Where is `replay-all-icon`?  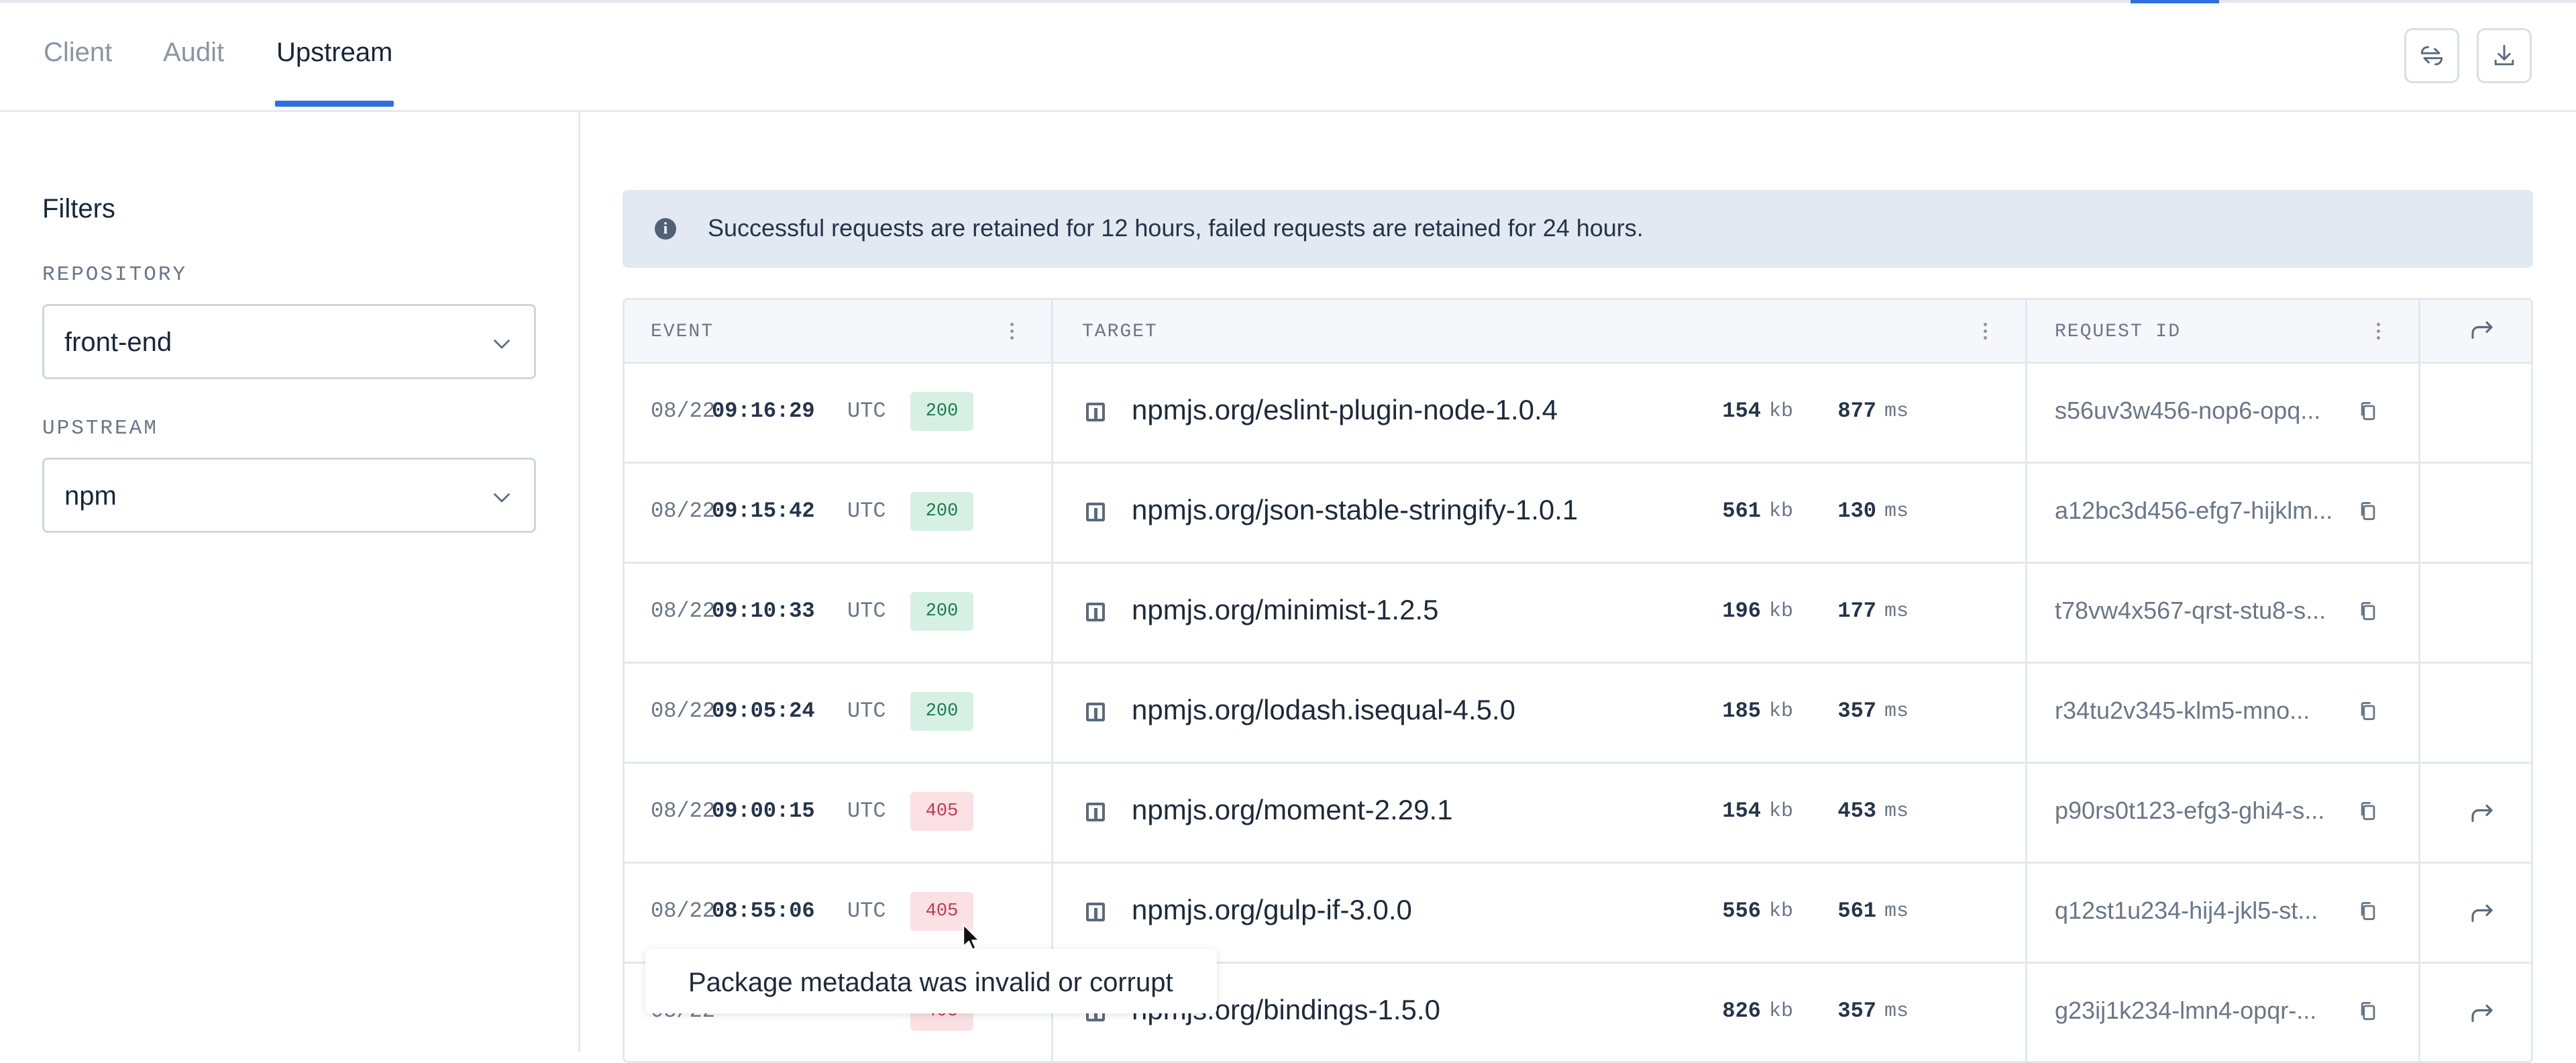
replay-all-icon is located at coordinates (2482, 329).